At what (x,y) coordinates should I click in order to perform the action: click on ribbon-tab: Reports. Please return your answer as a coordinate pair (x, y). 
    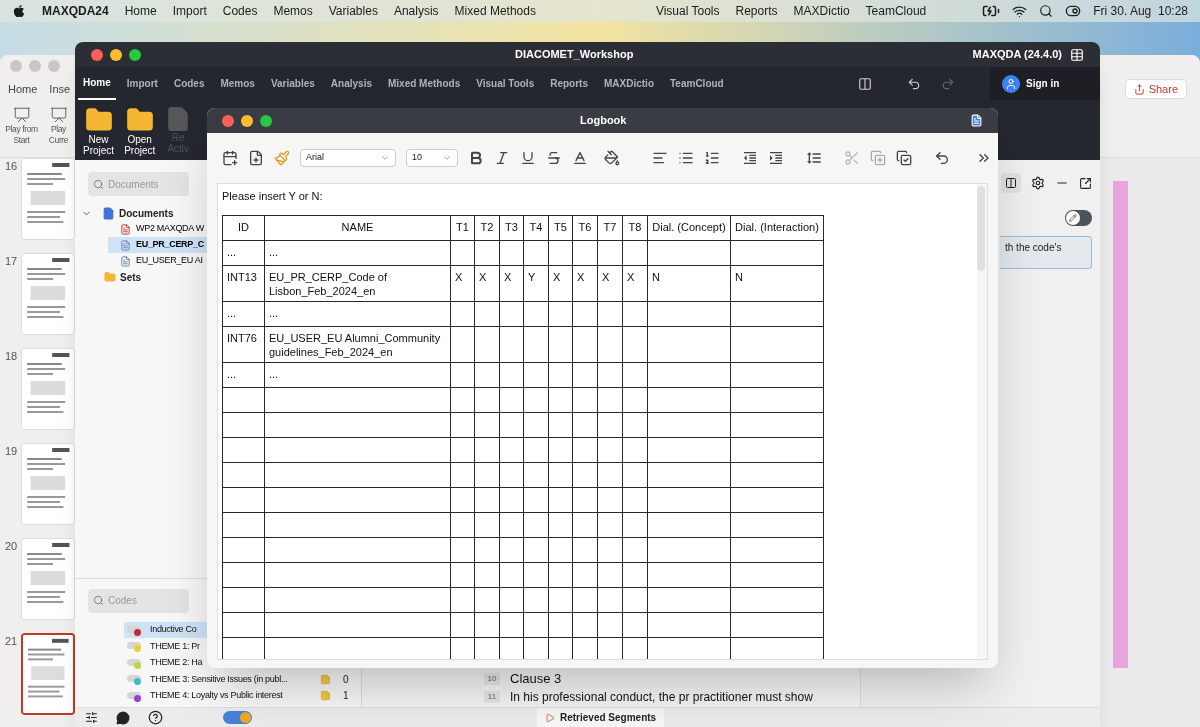
    Looking at the image, I should click on (569, 83).